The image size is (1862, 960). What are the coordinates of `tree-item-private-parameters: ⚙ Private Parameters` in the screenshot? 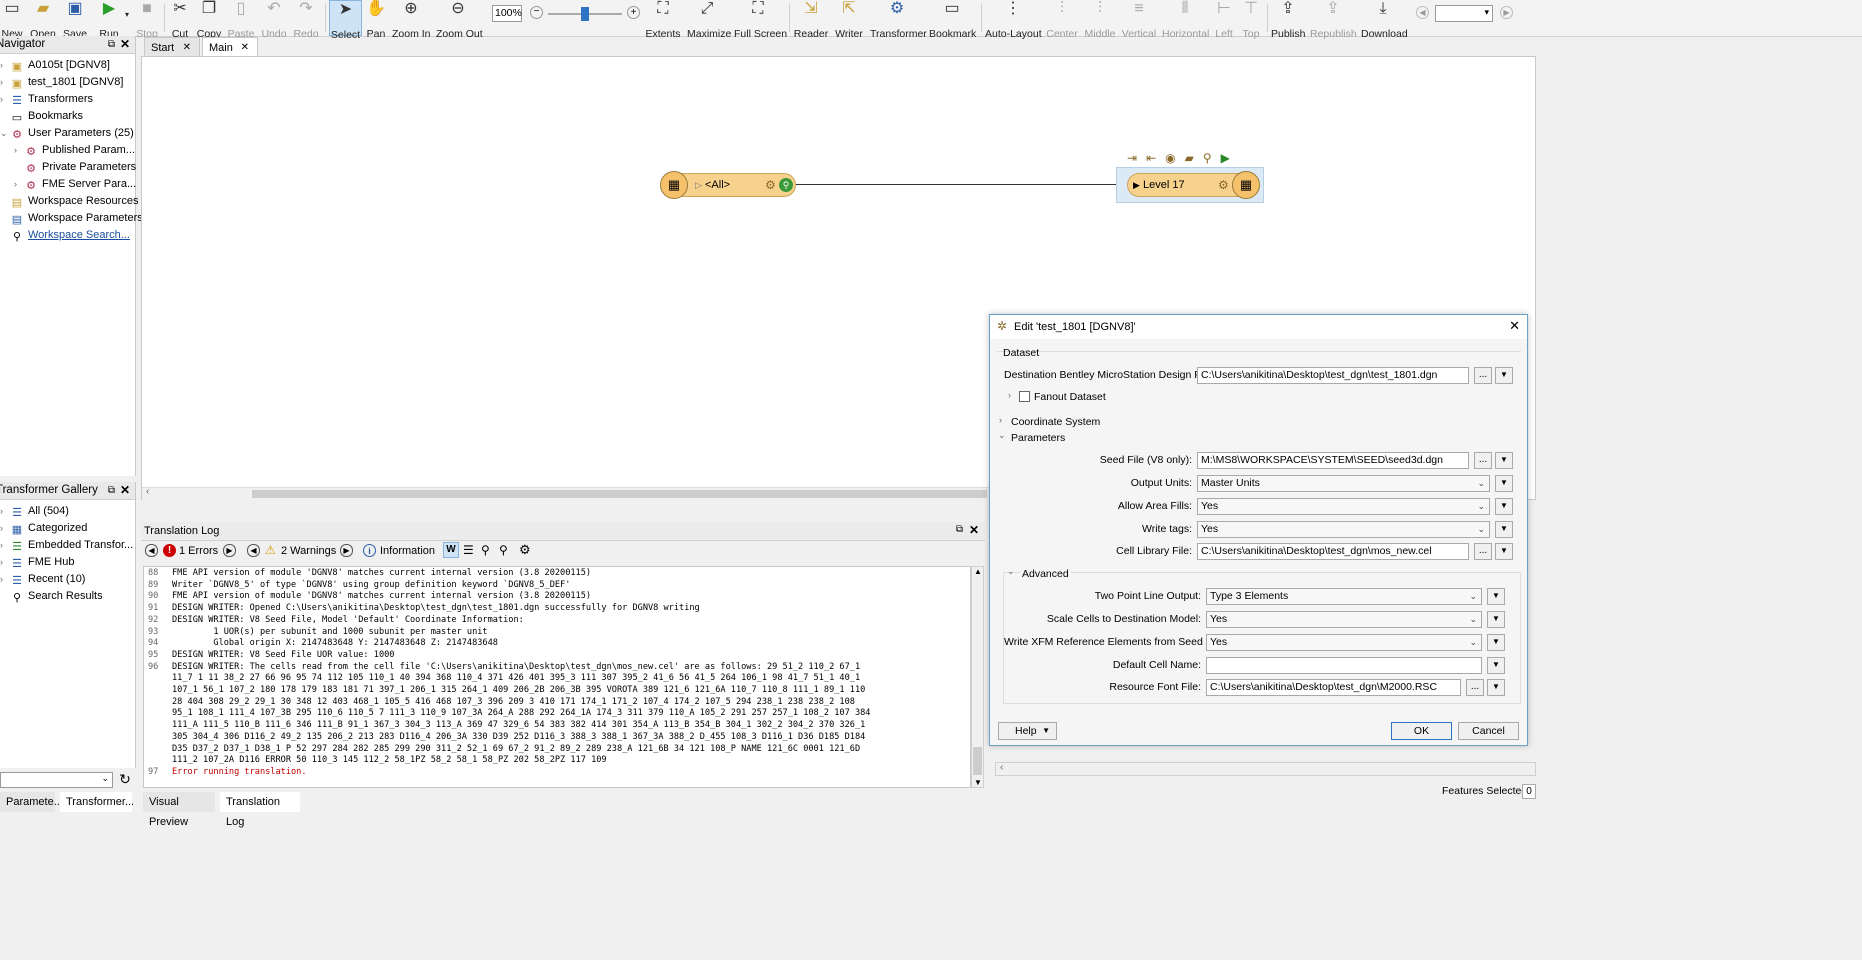 It's located at (75, 167).